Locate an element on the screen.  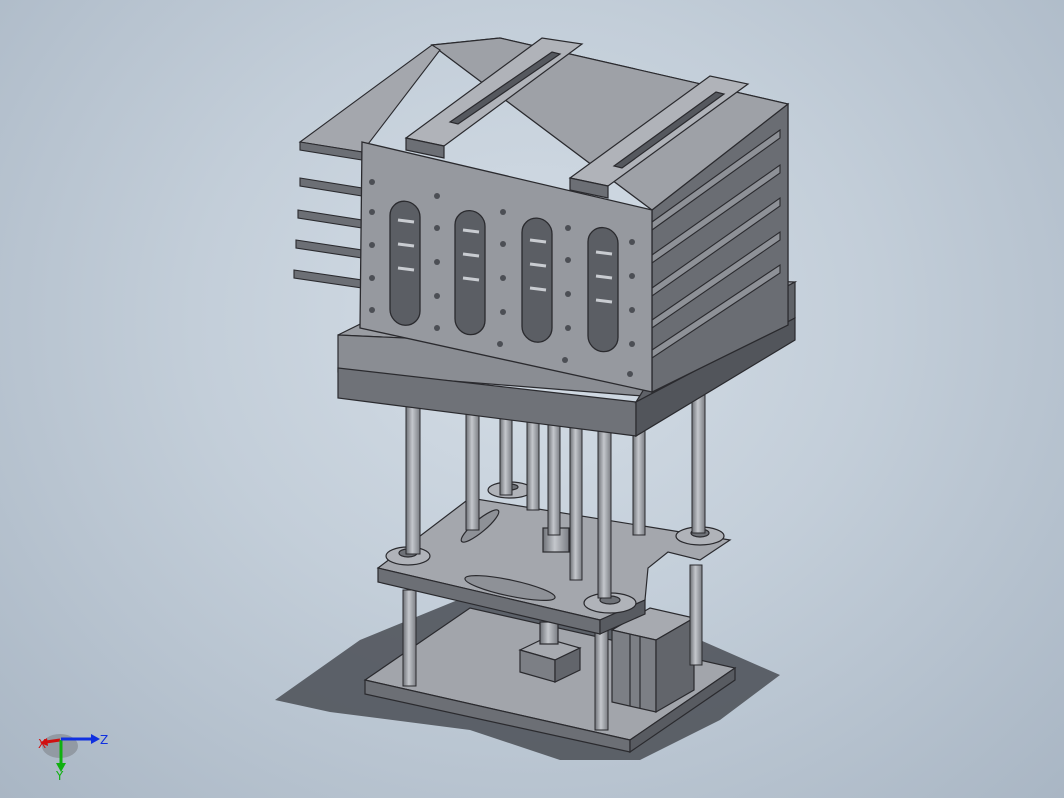
z-axis-label: Z is located at coordinates (104, 740).